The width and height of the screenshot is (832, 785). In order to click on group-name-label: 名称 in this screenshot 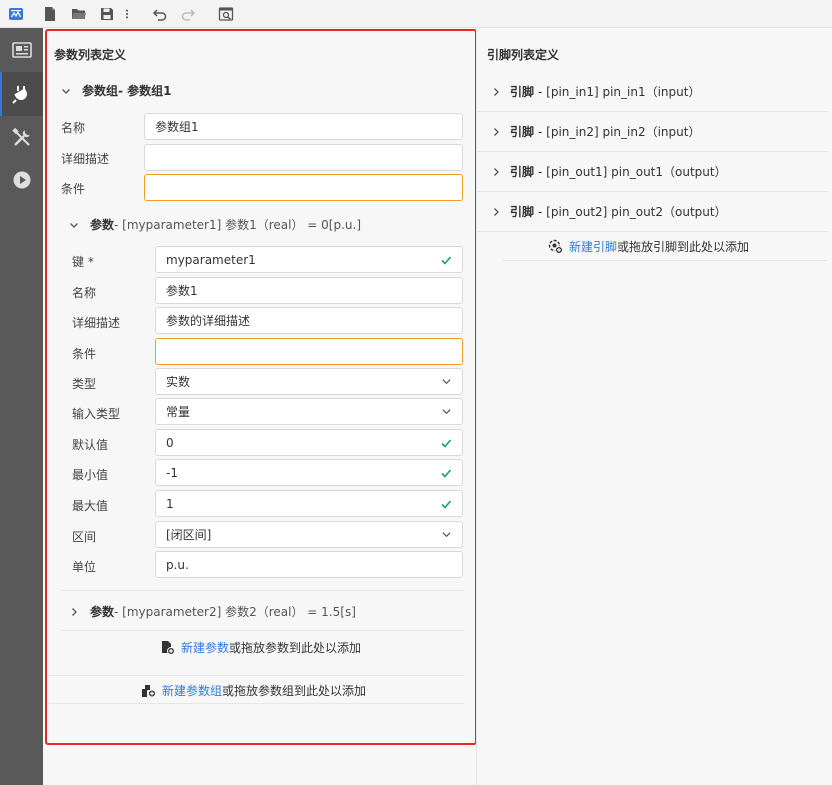, I will do `click(73, 128)`.